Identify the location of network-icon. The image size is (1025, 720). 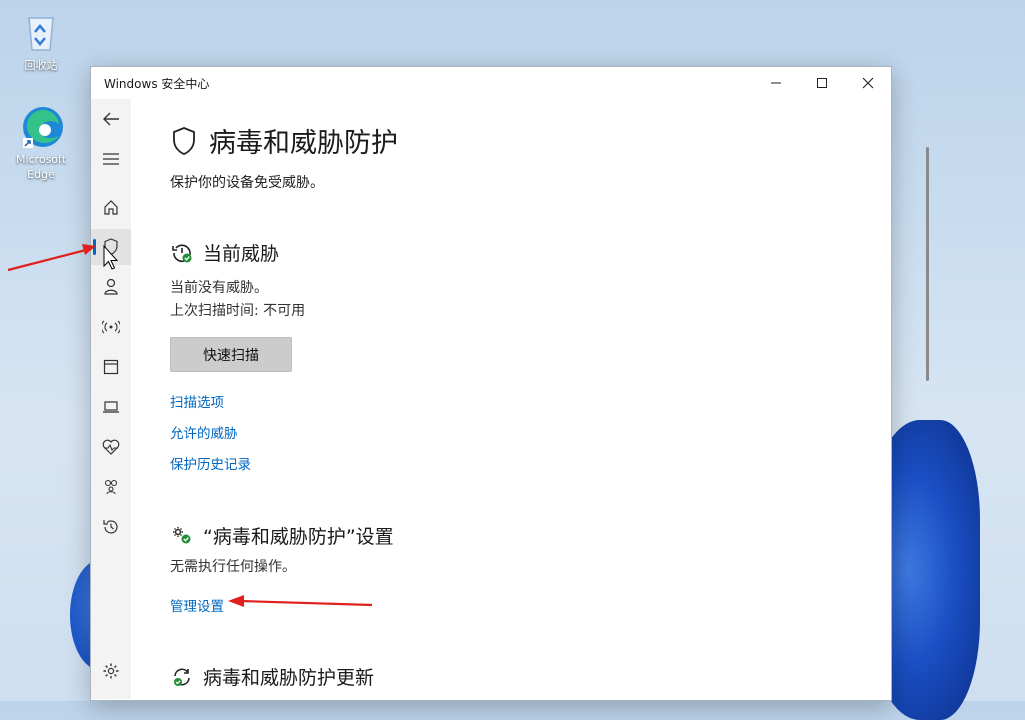
(111, 327).